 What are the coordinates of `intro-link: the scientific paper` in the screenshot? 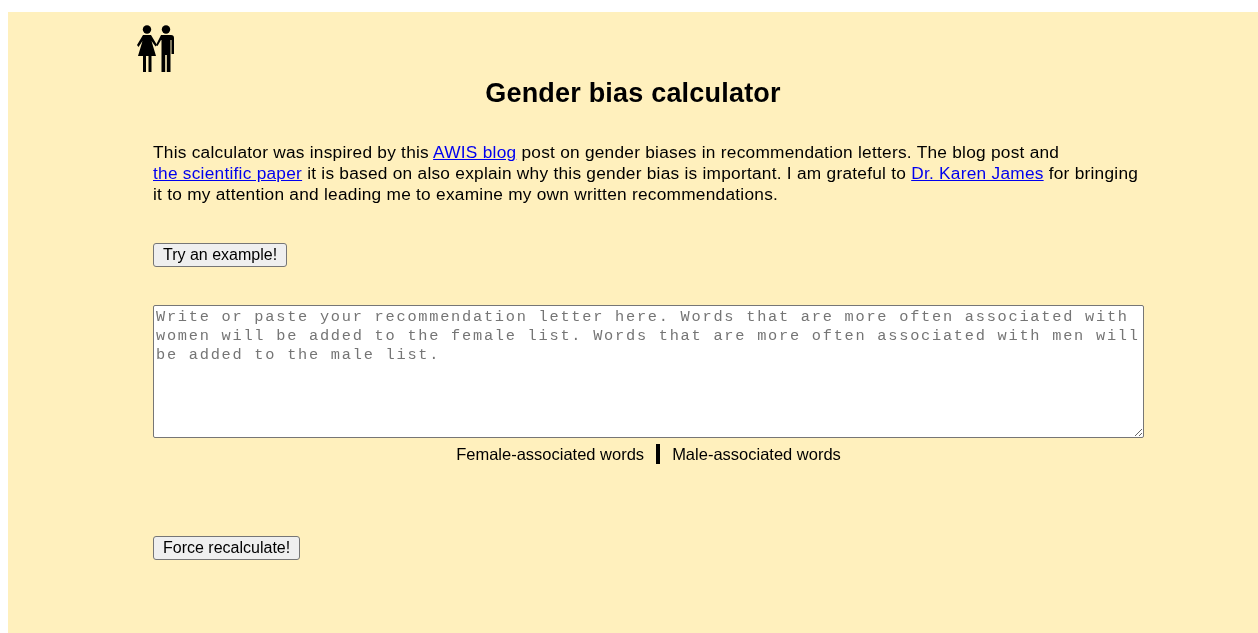 It's located at (228, 173).